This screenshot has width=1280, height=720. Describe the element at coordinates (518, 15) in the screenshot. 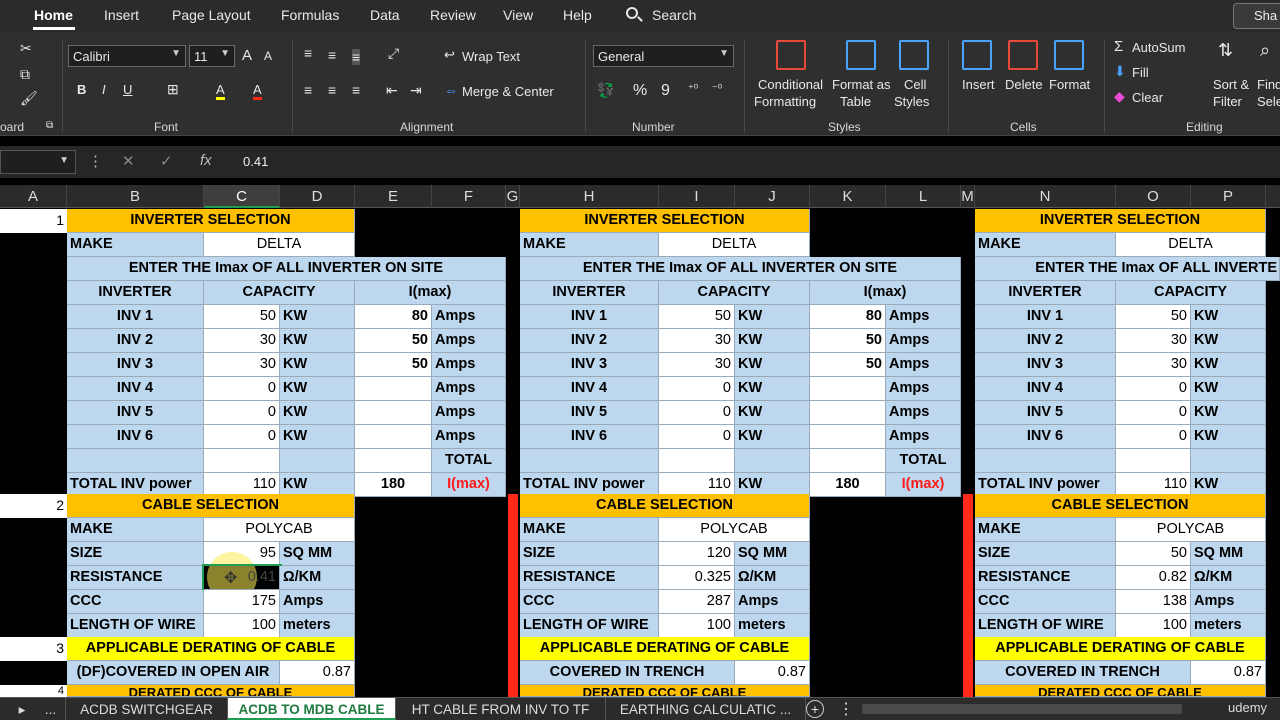

I see `menu-view: View` at that location.